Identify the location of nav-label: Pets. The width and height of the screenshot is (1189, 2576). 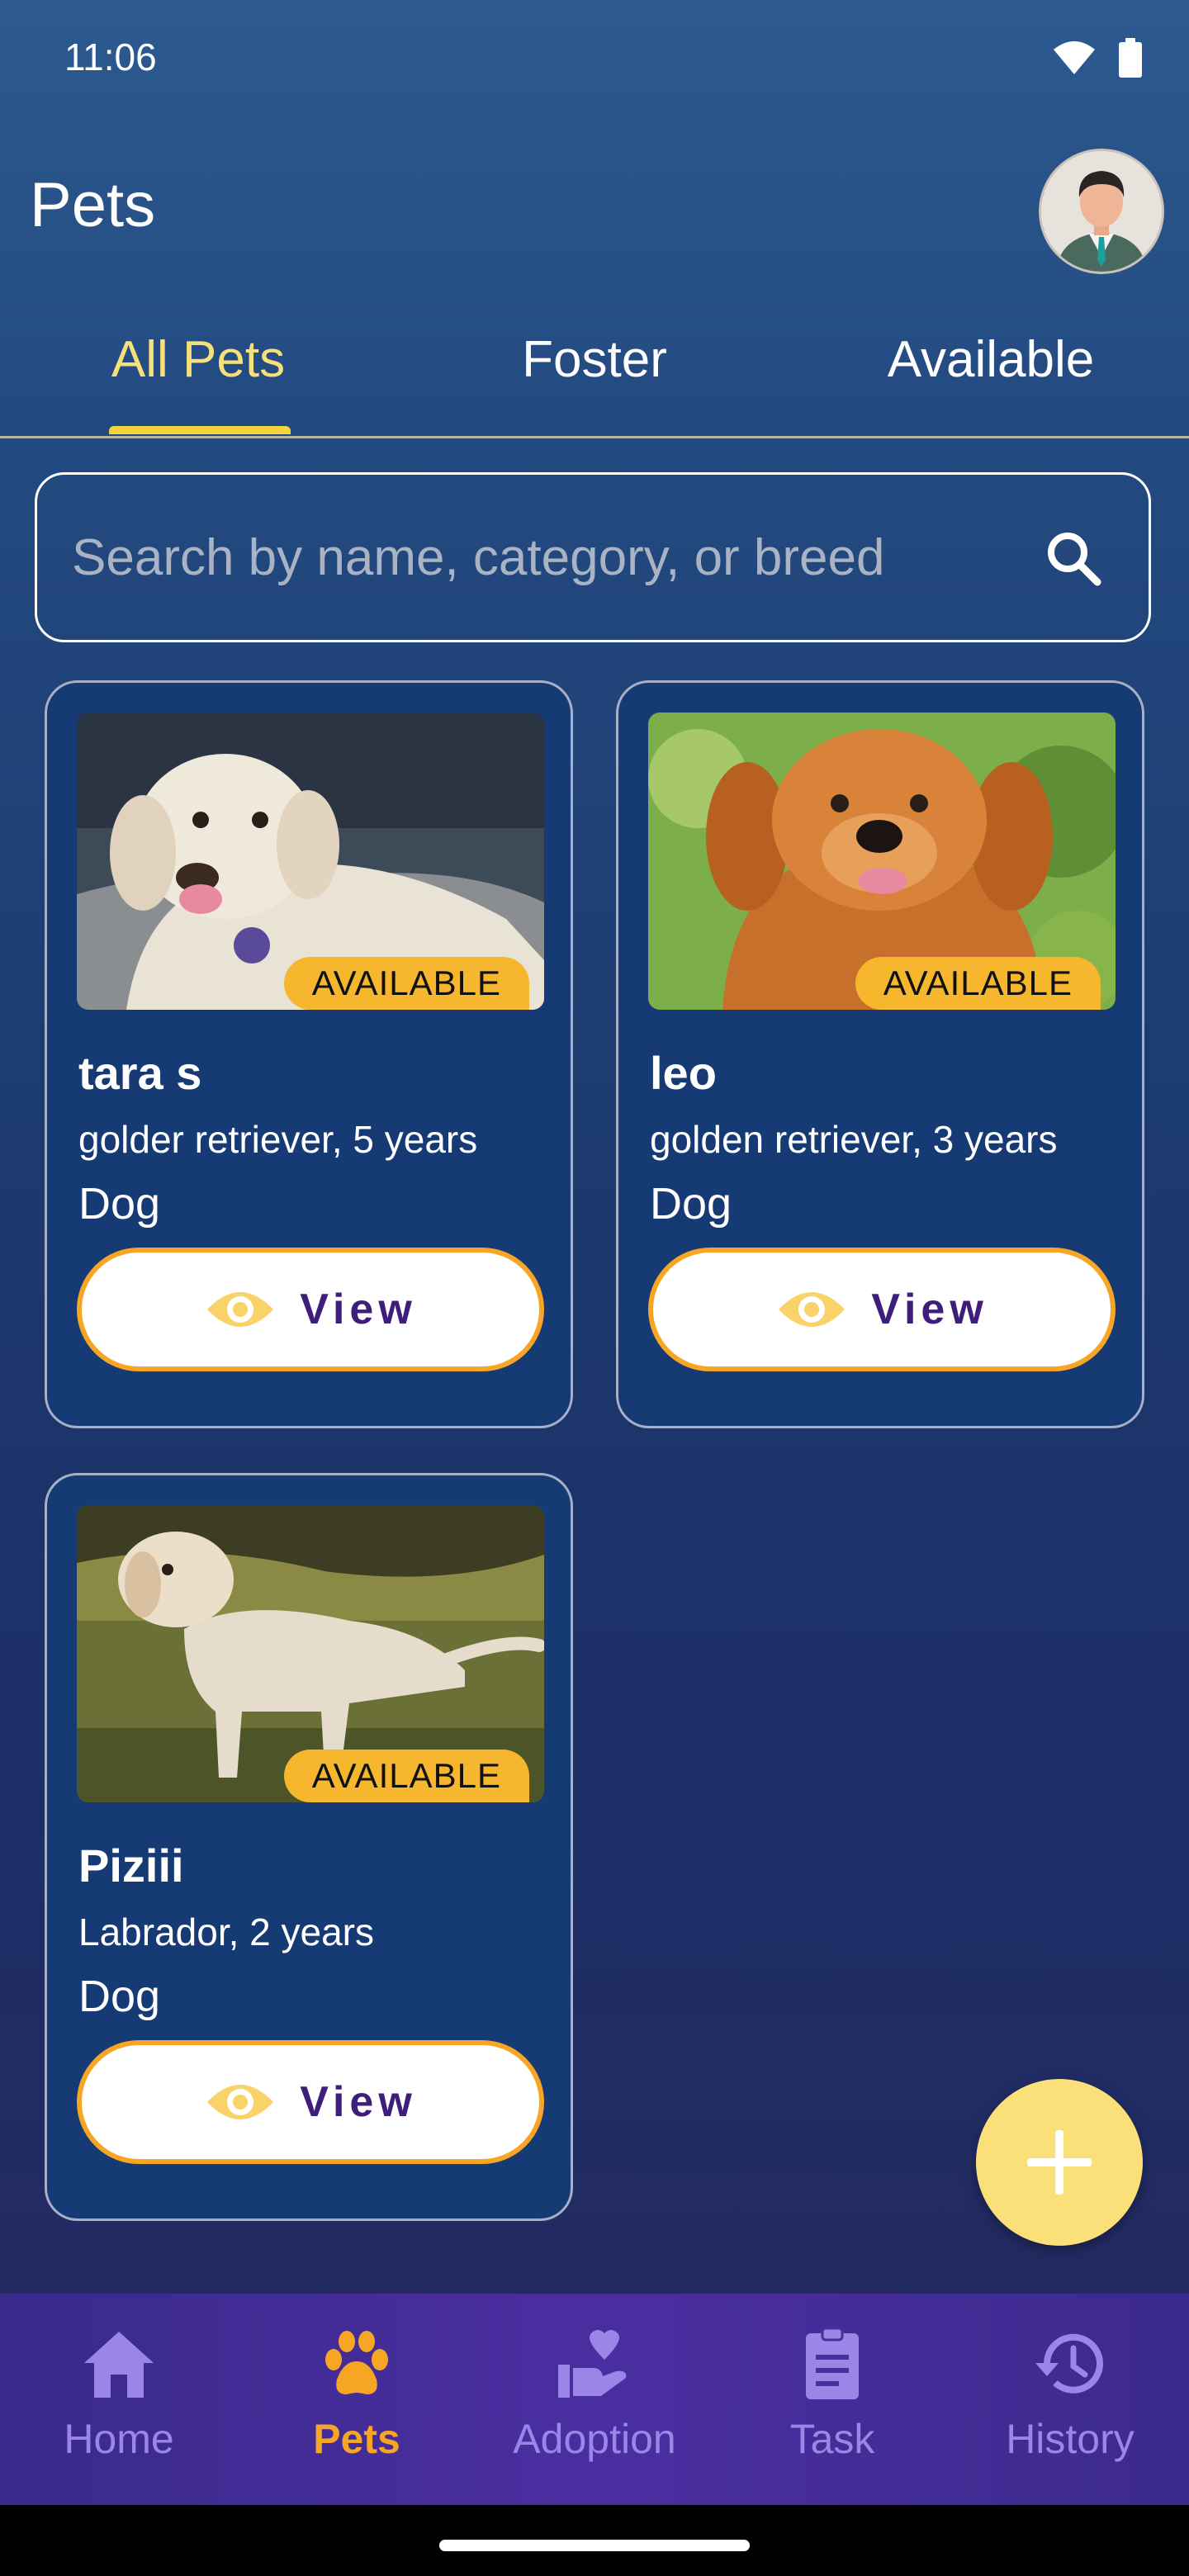
(356, 2439).